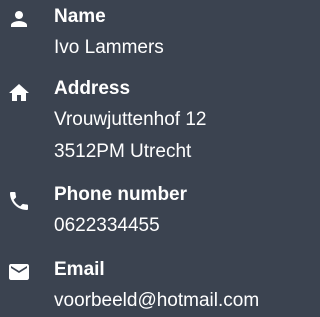  I want to click on email-value: voorbeeld@hotmail.com, so click(180, 301).